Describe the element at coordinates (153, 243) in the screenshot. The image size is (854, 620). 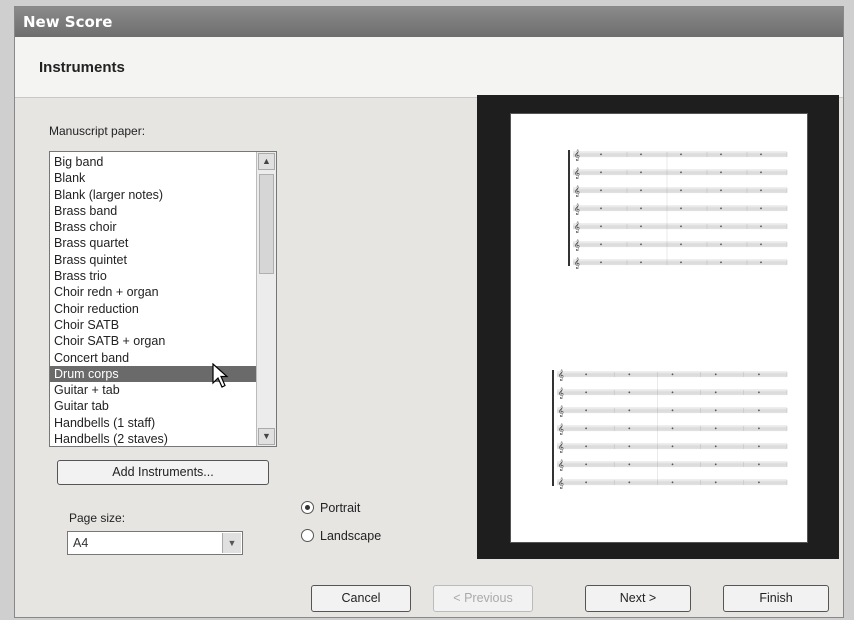
I see `list-item: Brass quartet` at that location.